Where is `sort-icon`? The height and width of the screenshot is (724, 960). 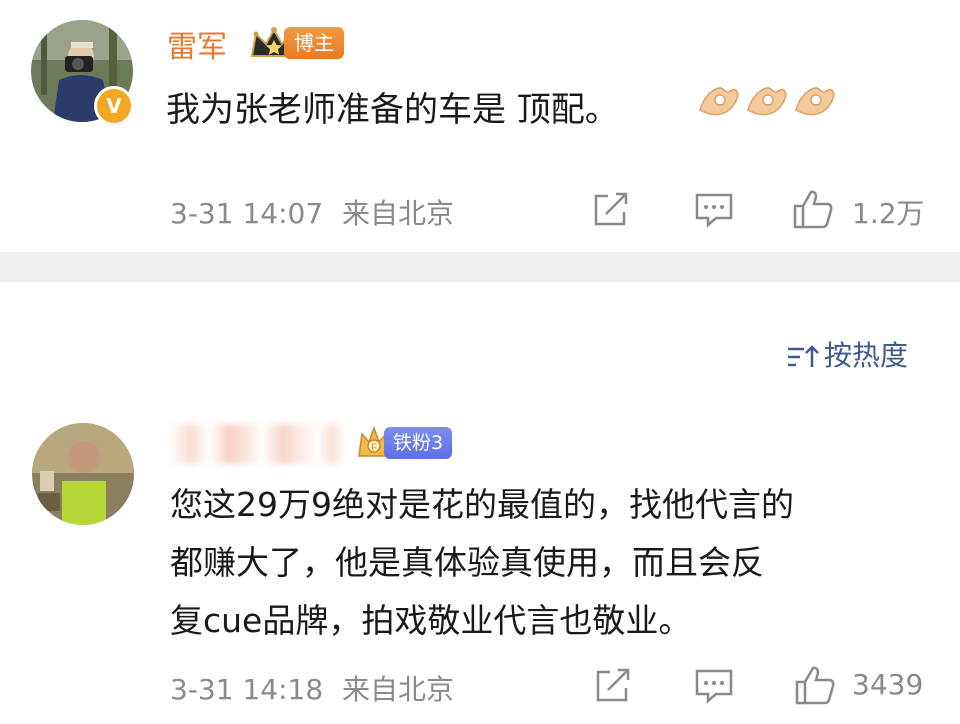 sort-icon is located at coordinates (803, 356).